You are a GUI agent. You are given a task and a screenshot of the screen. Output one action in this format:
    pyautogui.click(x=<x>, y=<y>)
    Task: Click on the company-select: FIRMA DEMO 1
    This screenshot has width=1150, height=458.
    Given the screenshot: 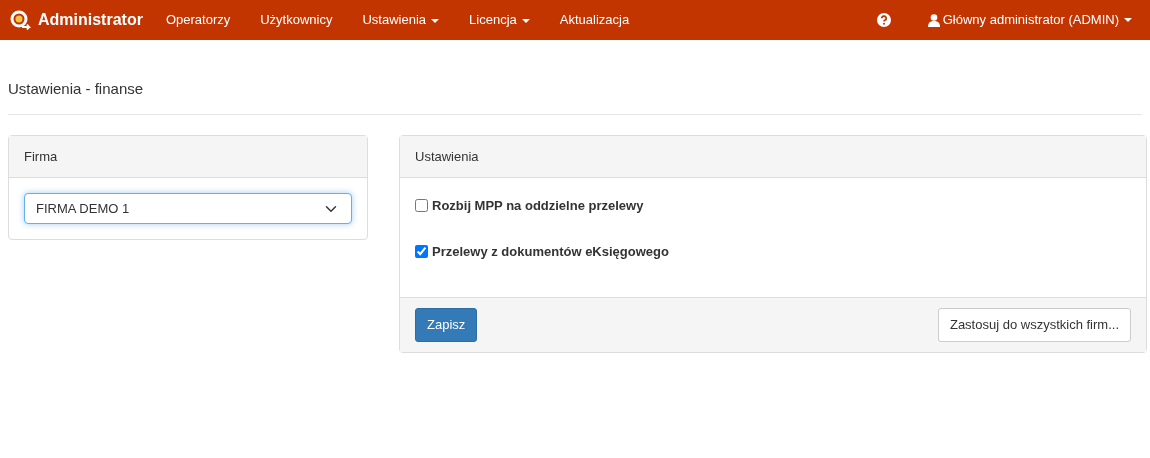 What is the action you would take?
    pyautogui.click(x=188, y=208)
    